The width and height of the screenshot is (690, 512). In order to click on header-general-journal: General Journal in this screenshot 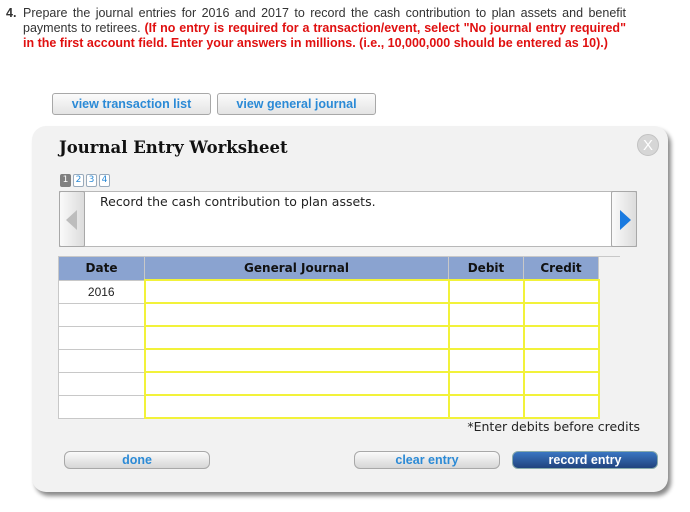, I will do `click(296, 268)`.